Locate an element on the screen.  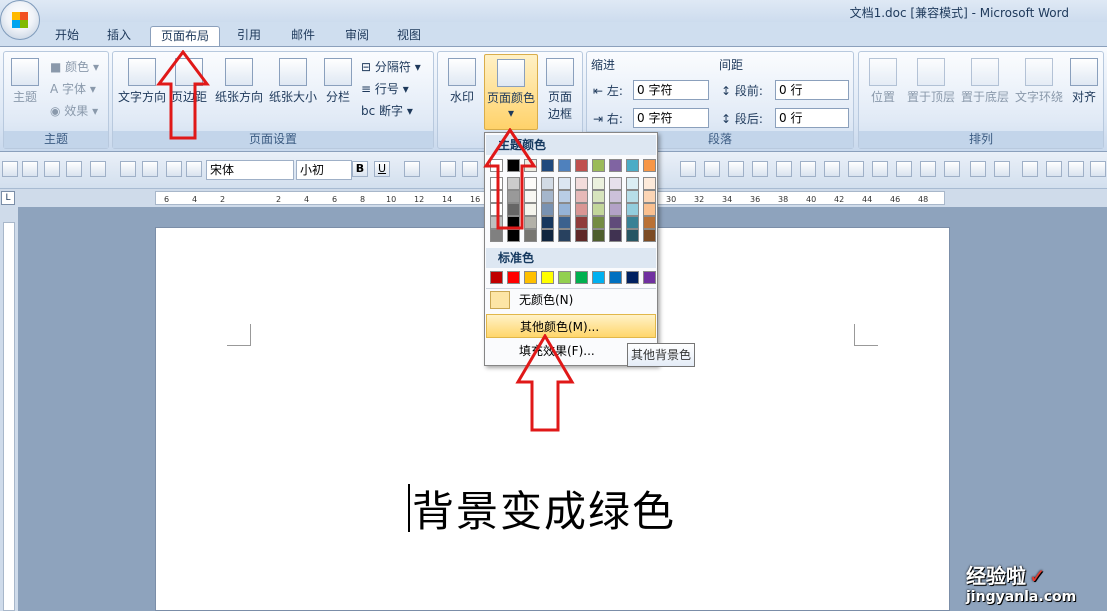
highlight-icon is located at coordinates (412, 169).